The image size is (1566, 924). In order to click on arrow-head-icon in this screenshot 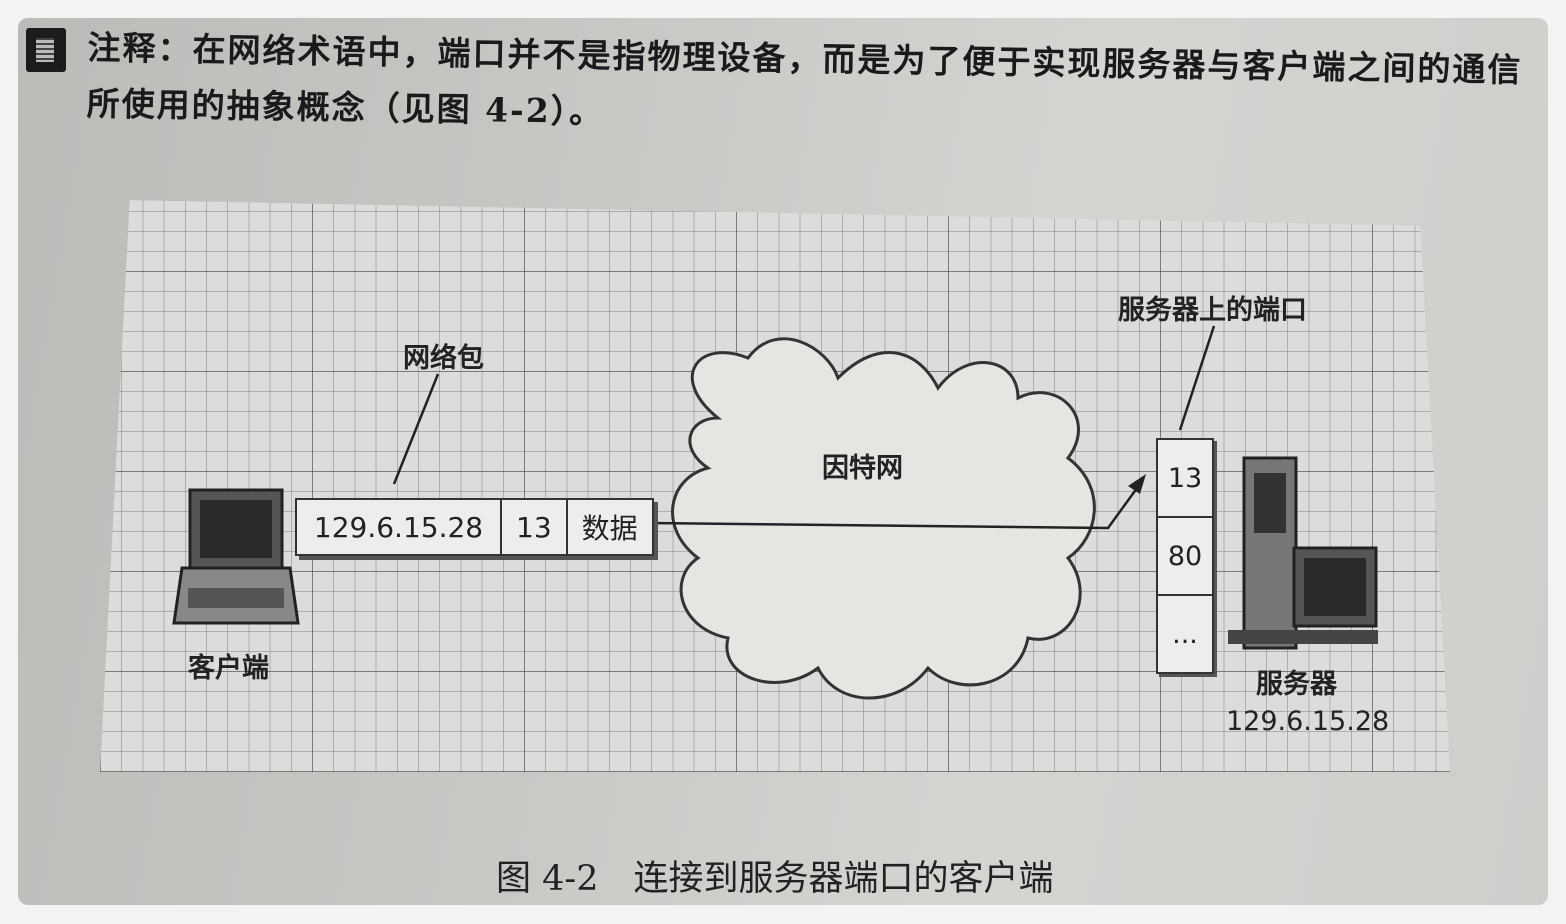, I will do `click(1137, 484)`.